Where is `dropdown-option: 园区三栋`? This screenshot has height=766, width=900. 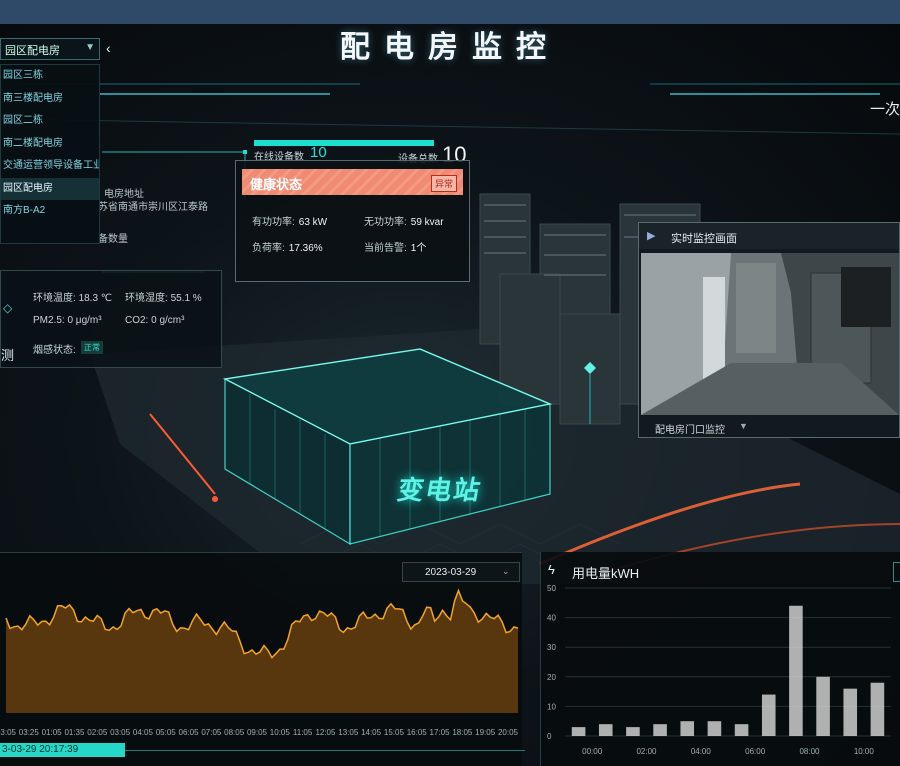 dropdown-option: 园区三栋 is located at coordinates (50, 76).